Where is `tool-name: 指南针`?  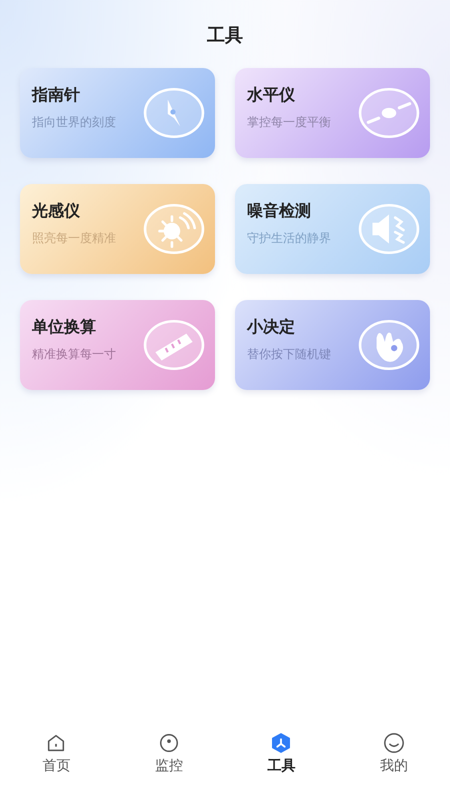
tool-name: 指南针 is located at coordinates (56, 95).